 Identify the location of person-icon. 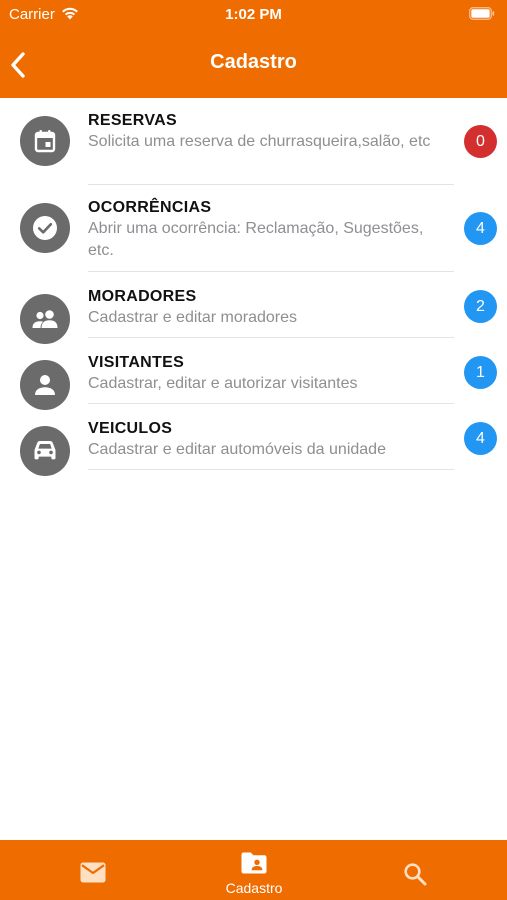
(45, 385).